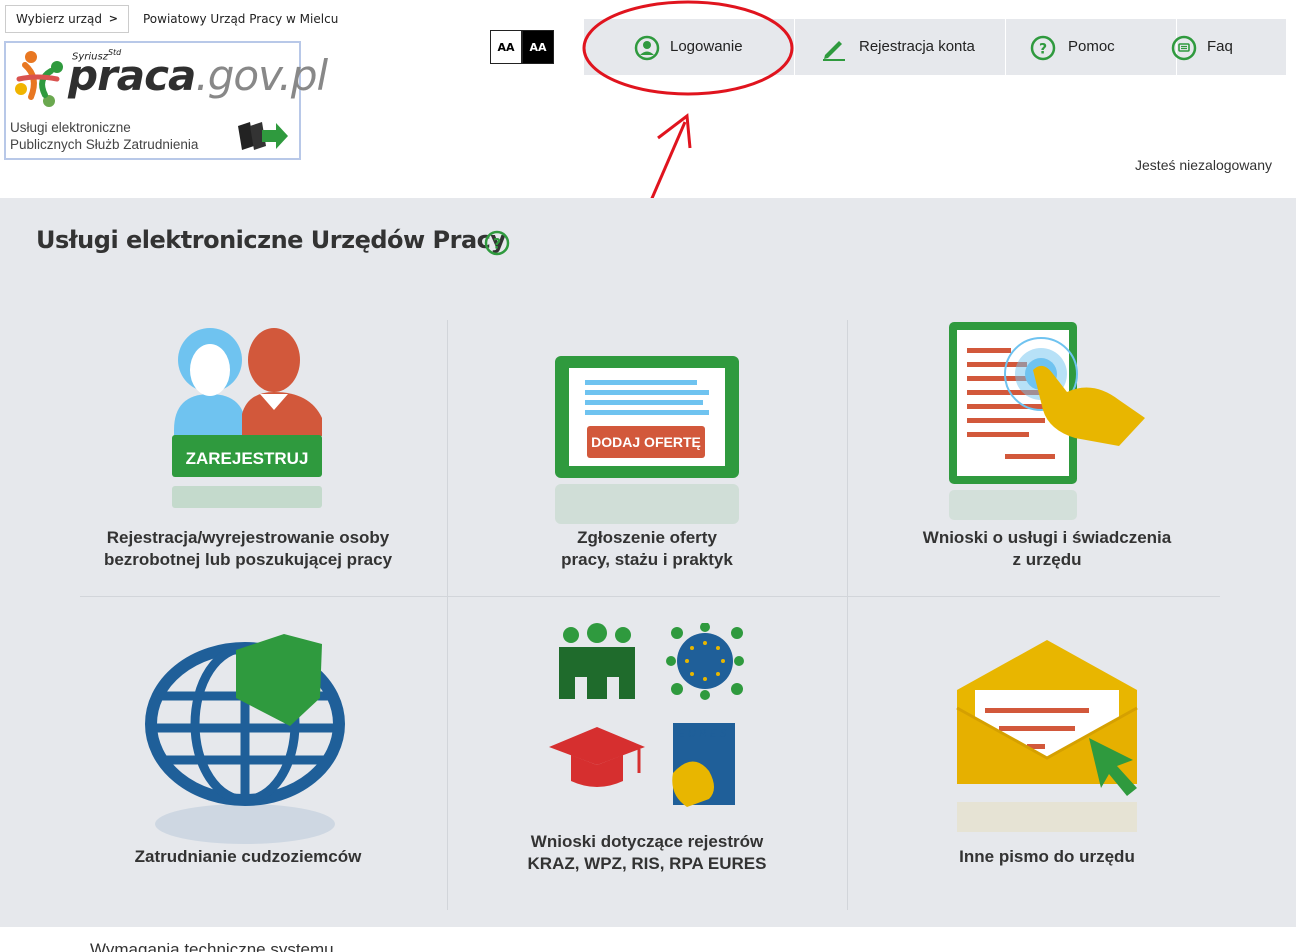 Image resolution: width=1296 pixels, height=952 pixels. What do you see at coordinates (247, 418) in the screenshot?
I see `people-register-icon: ZAREJESTRUJ` at bounding box center [247, 418].